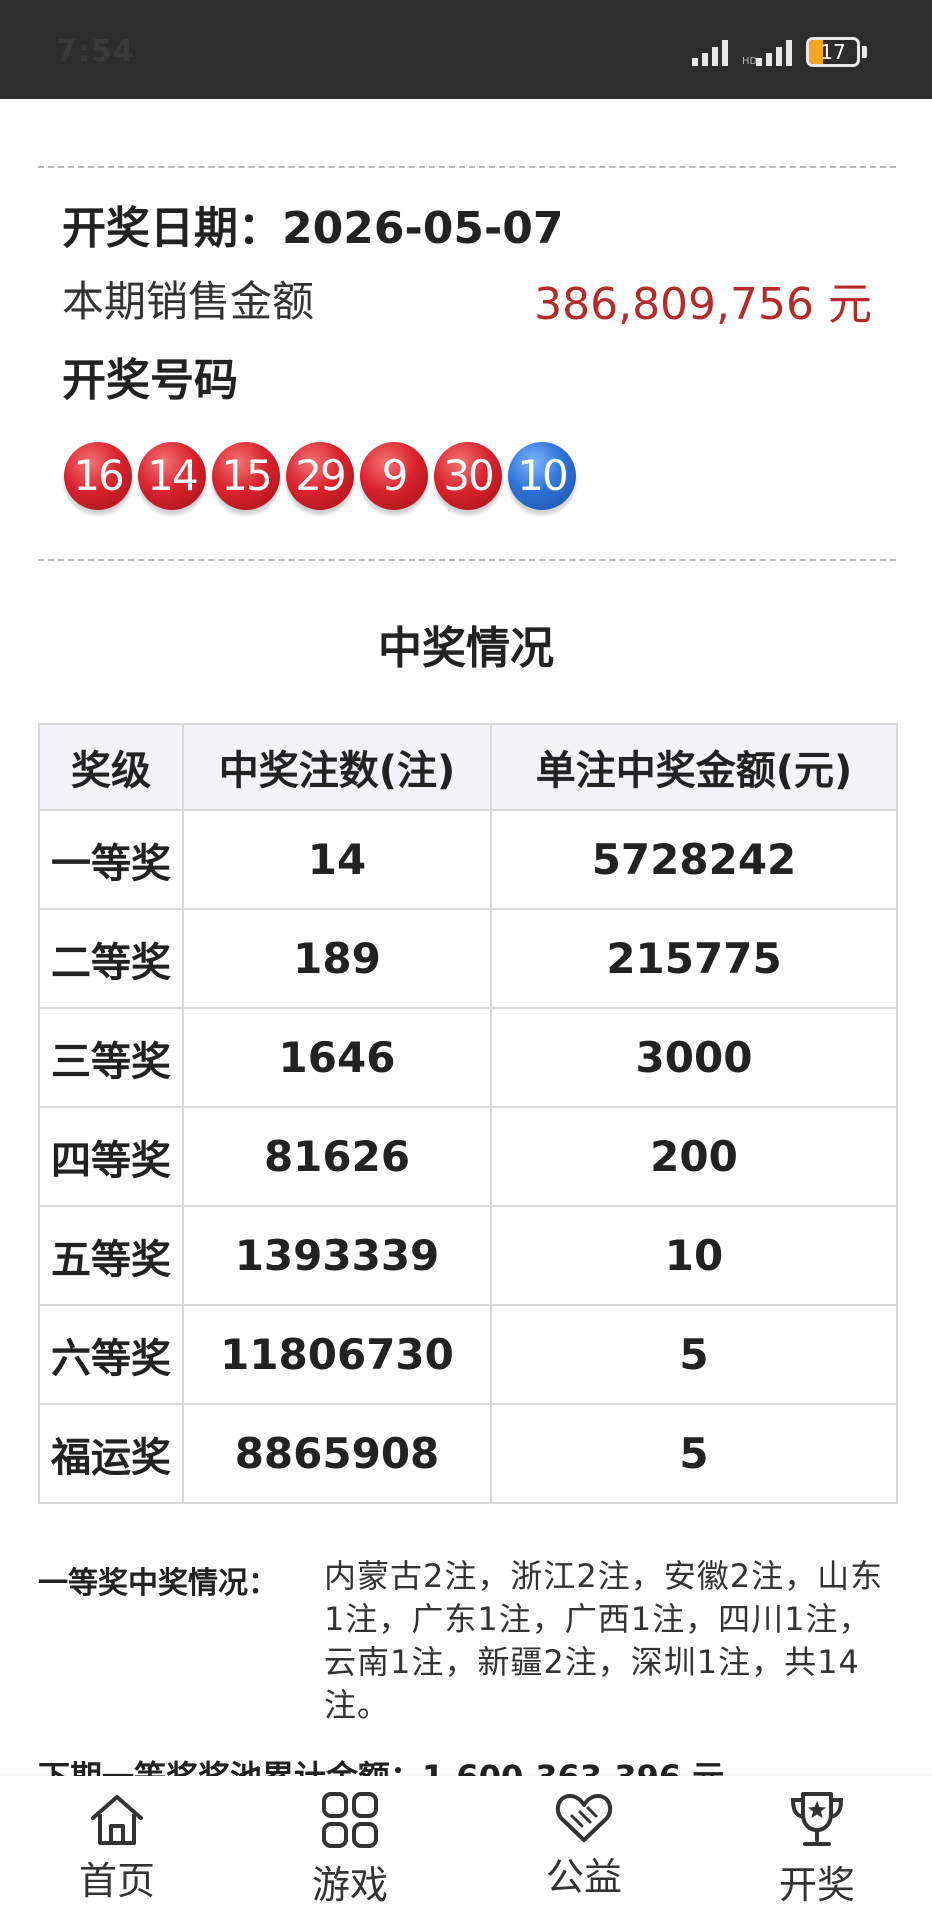 The width and height of the screenshot is (932, 1909). What do you see at coordinates (111, 1057) in the screenshot?
I see `prize-level: 三等奖` at bounding box center [111, 1057].